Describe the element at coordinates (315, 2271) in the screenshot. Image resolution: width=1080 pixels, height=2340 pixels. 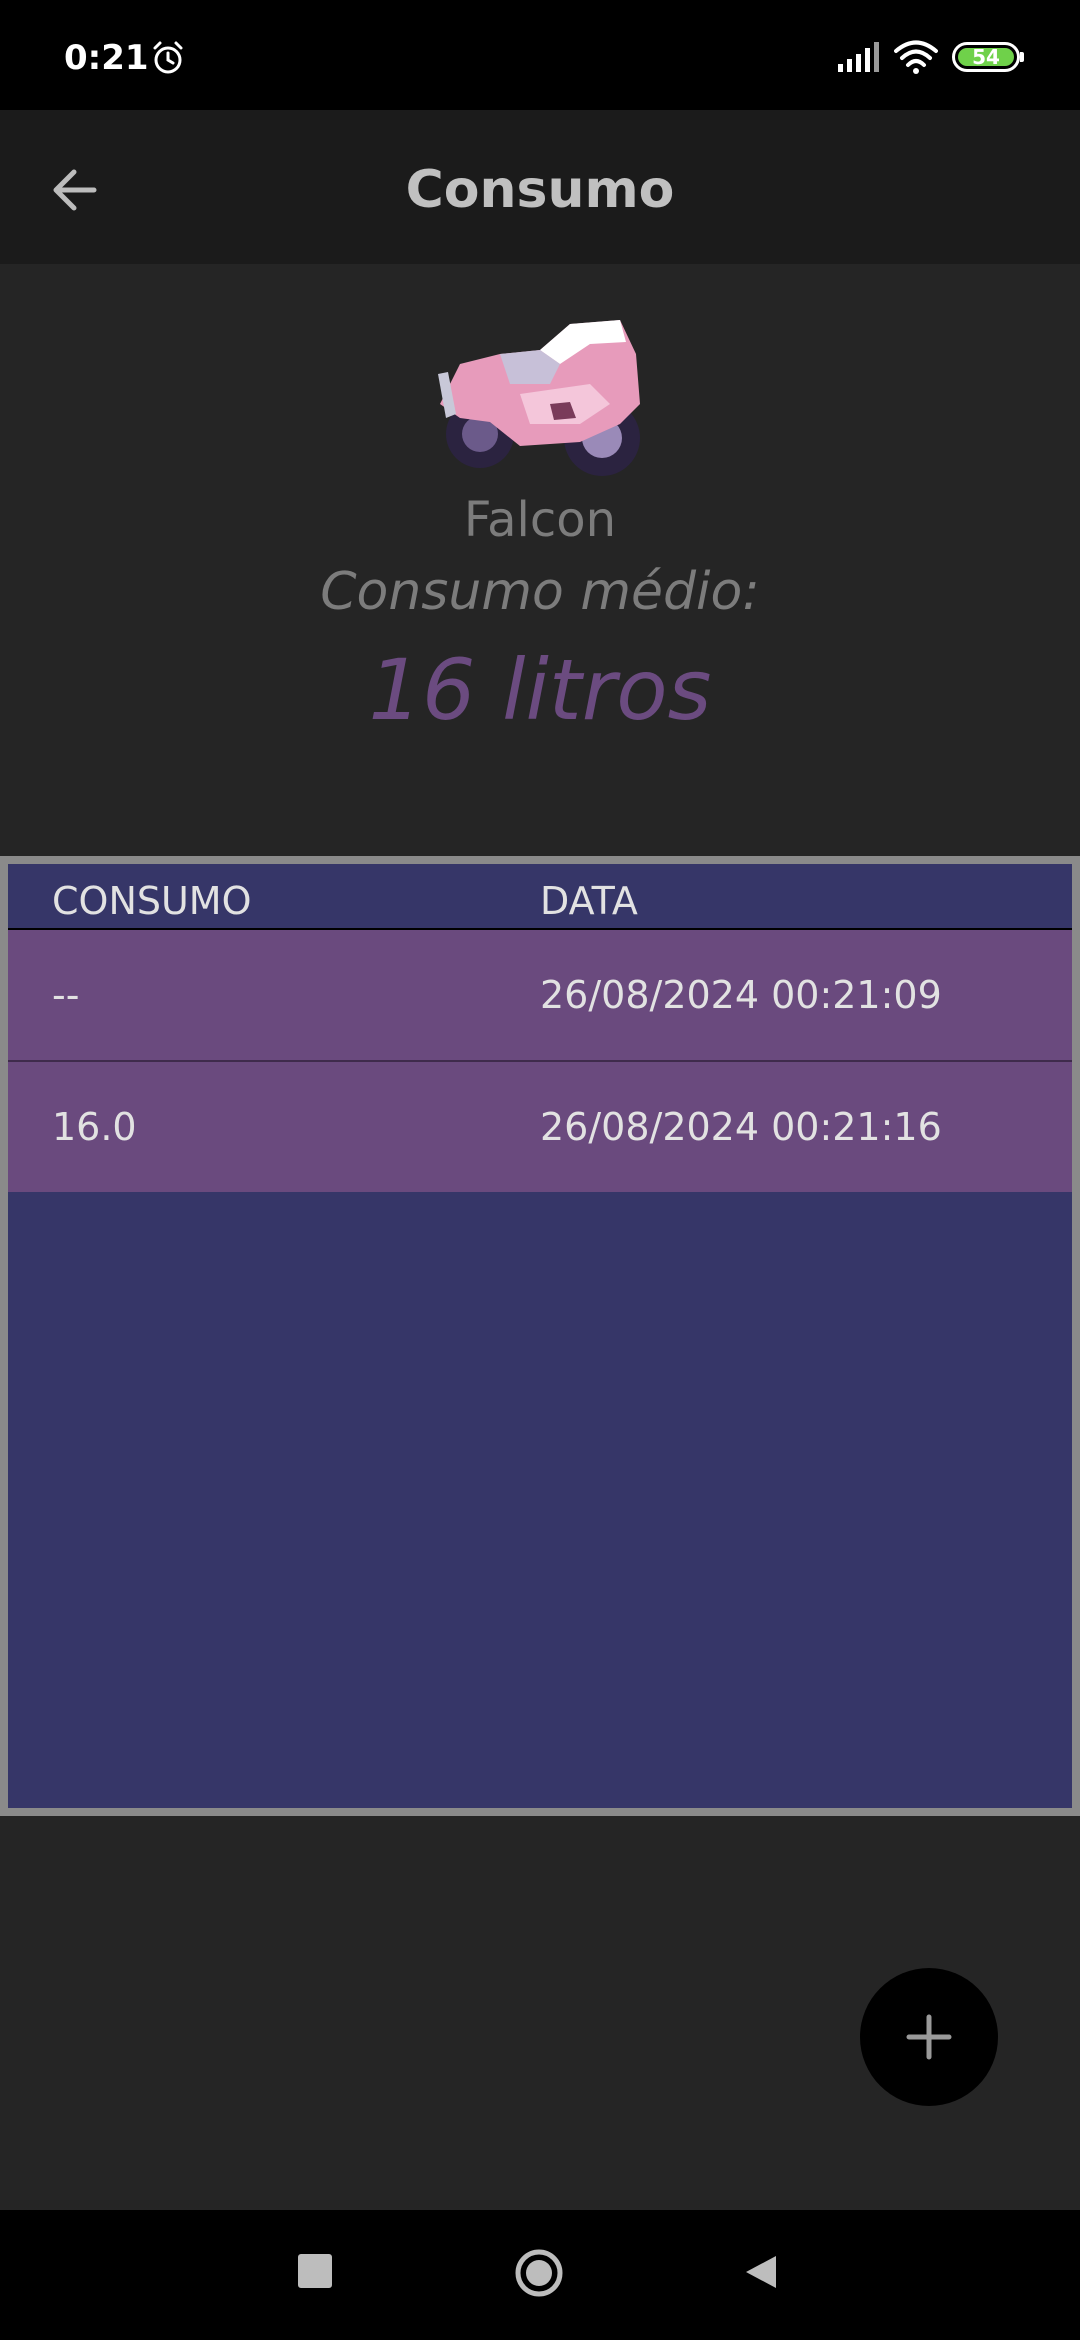
I see `recents-icon` at that location.